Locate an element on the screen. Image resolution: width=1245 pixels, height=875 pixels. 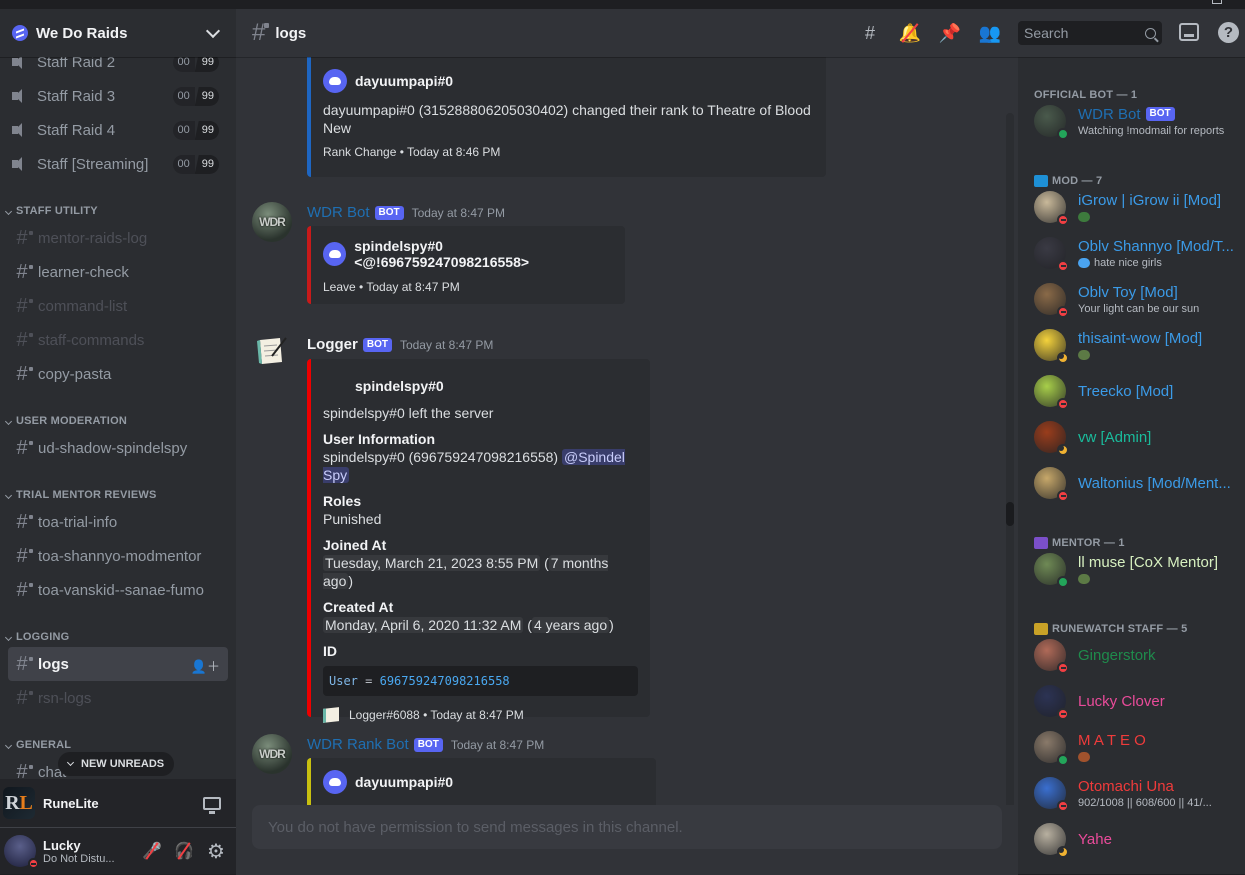
field-name: Roles is located at coordinates (342, 501).